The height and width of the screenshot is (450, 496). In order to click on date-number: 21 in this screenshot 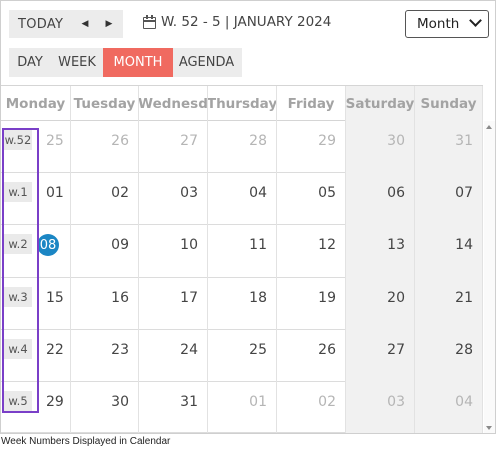, I will do `click(464, 298)`.